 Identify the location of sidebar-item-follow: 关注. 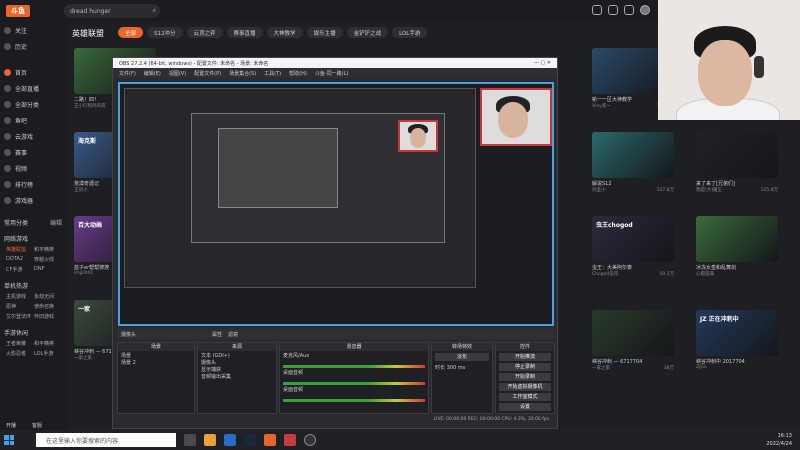
(34, 30).